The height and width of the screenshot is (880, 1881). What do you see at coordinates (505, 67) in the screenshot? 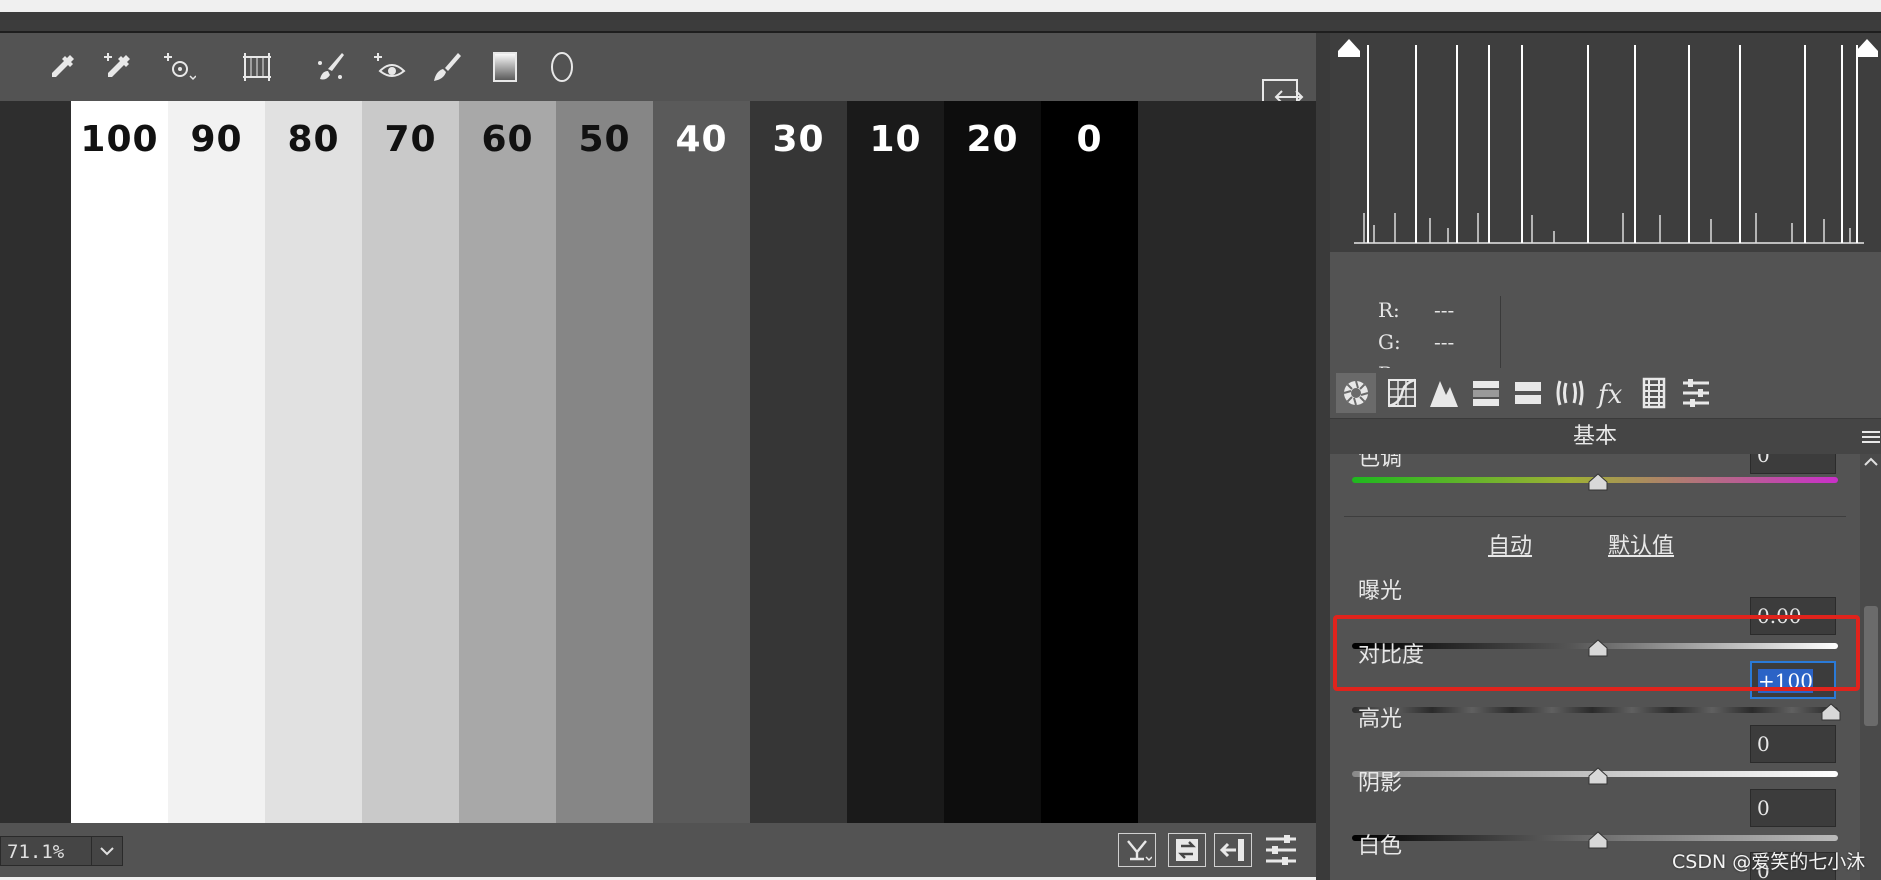
I see `graduated-filter-icon` at bounding box center [505, 67].